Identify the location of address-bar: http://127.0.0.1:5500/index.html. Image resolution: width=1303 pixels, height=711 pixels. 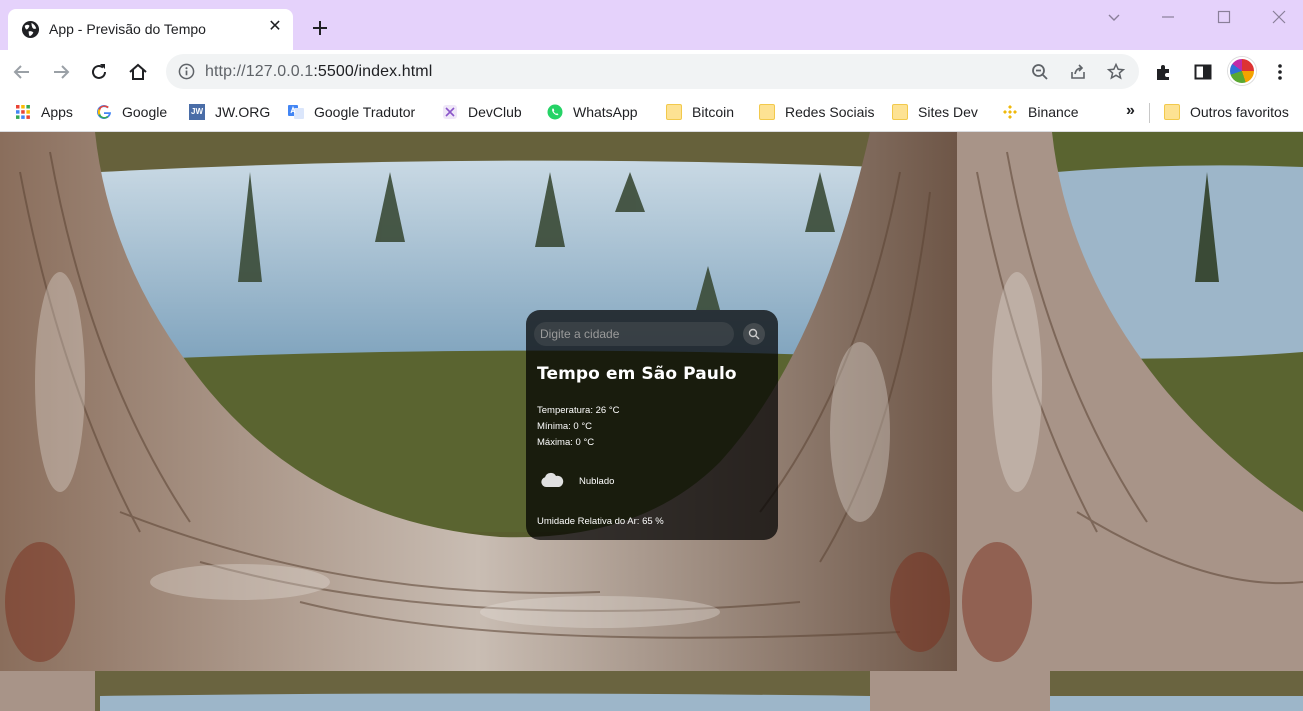
(652, 71).